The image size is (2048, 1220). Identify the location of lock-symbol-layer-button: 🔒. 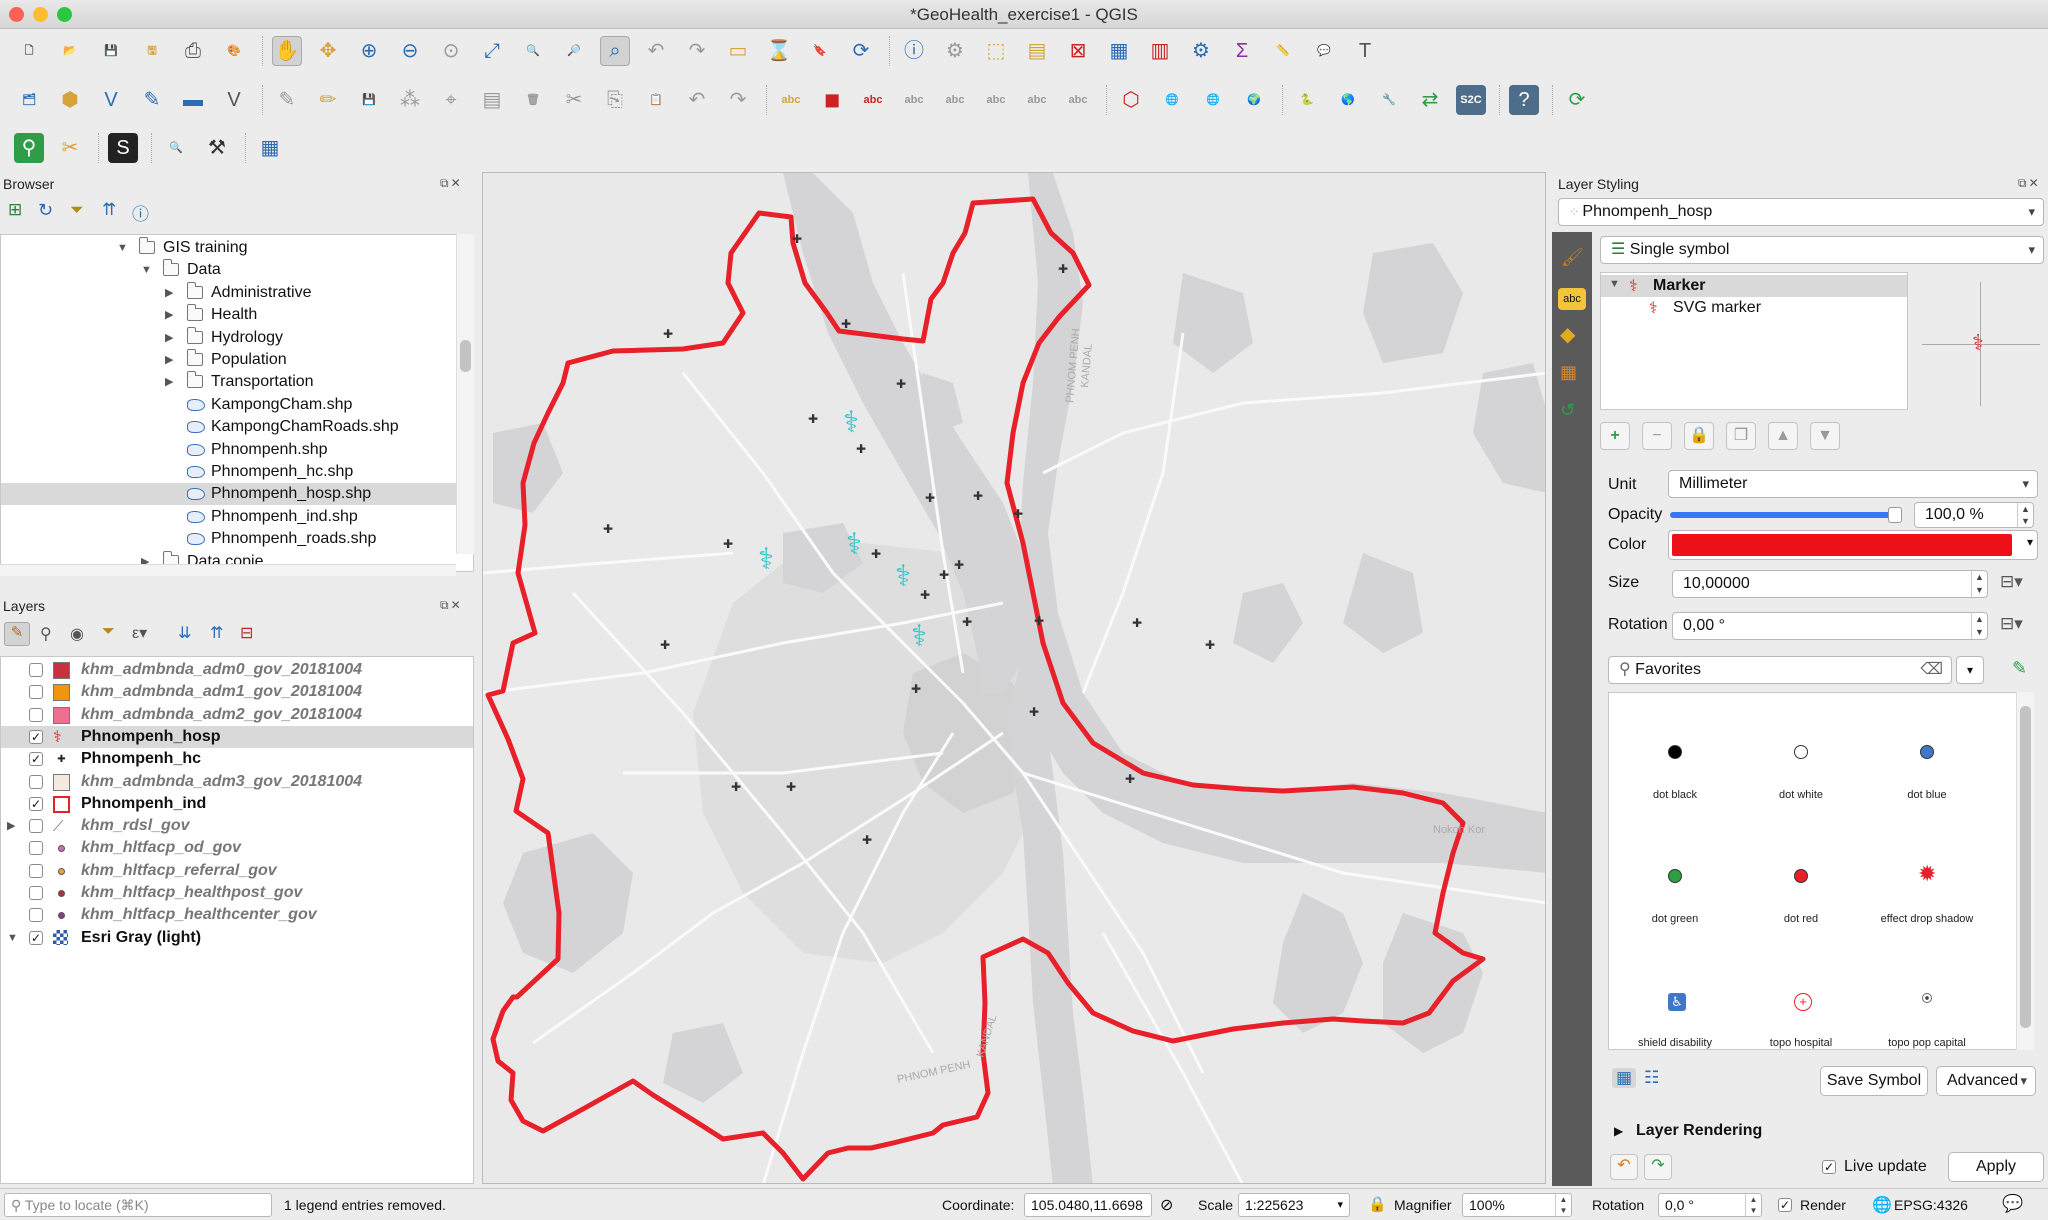
(1699, 436).